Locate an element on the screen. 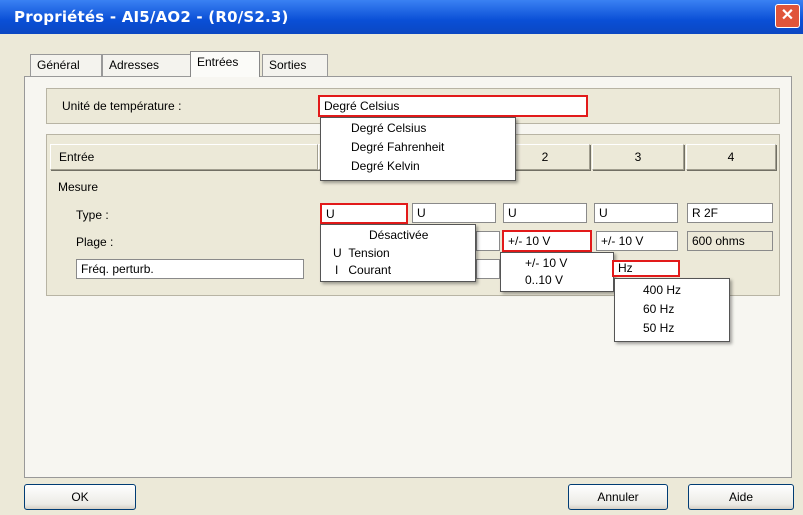 The width and height of the screenshot is (803, 515). freq-option-60: 60 Hz is located at coordinates (658, 309).